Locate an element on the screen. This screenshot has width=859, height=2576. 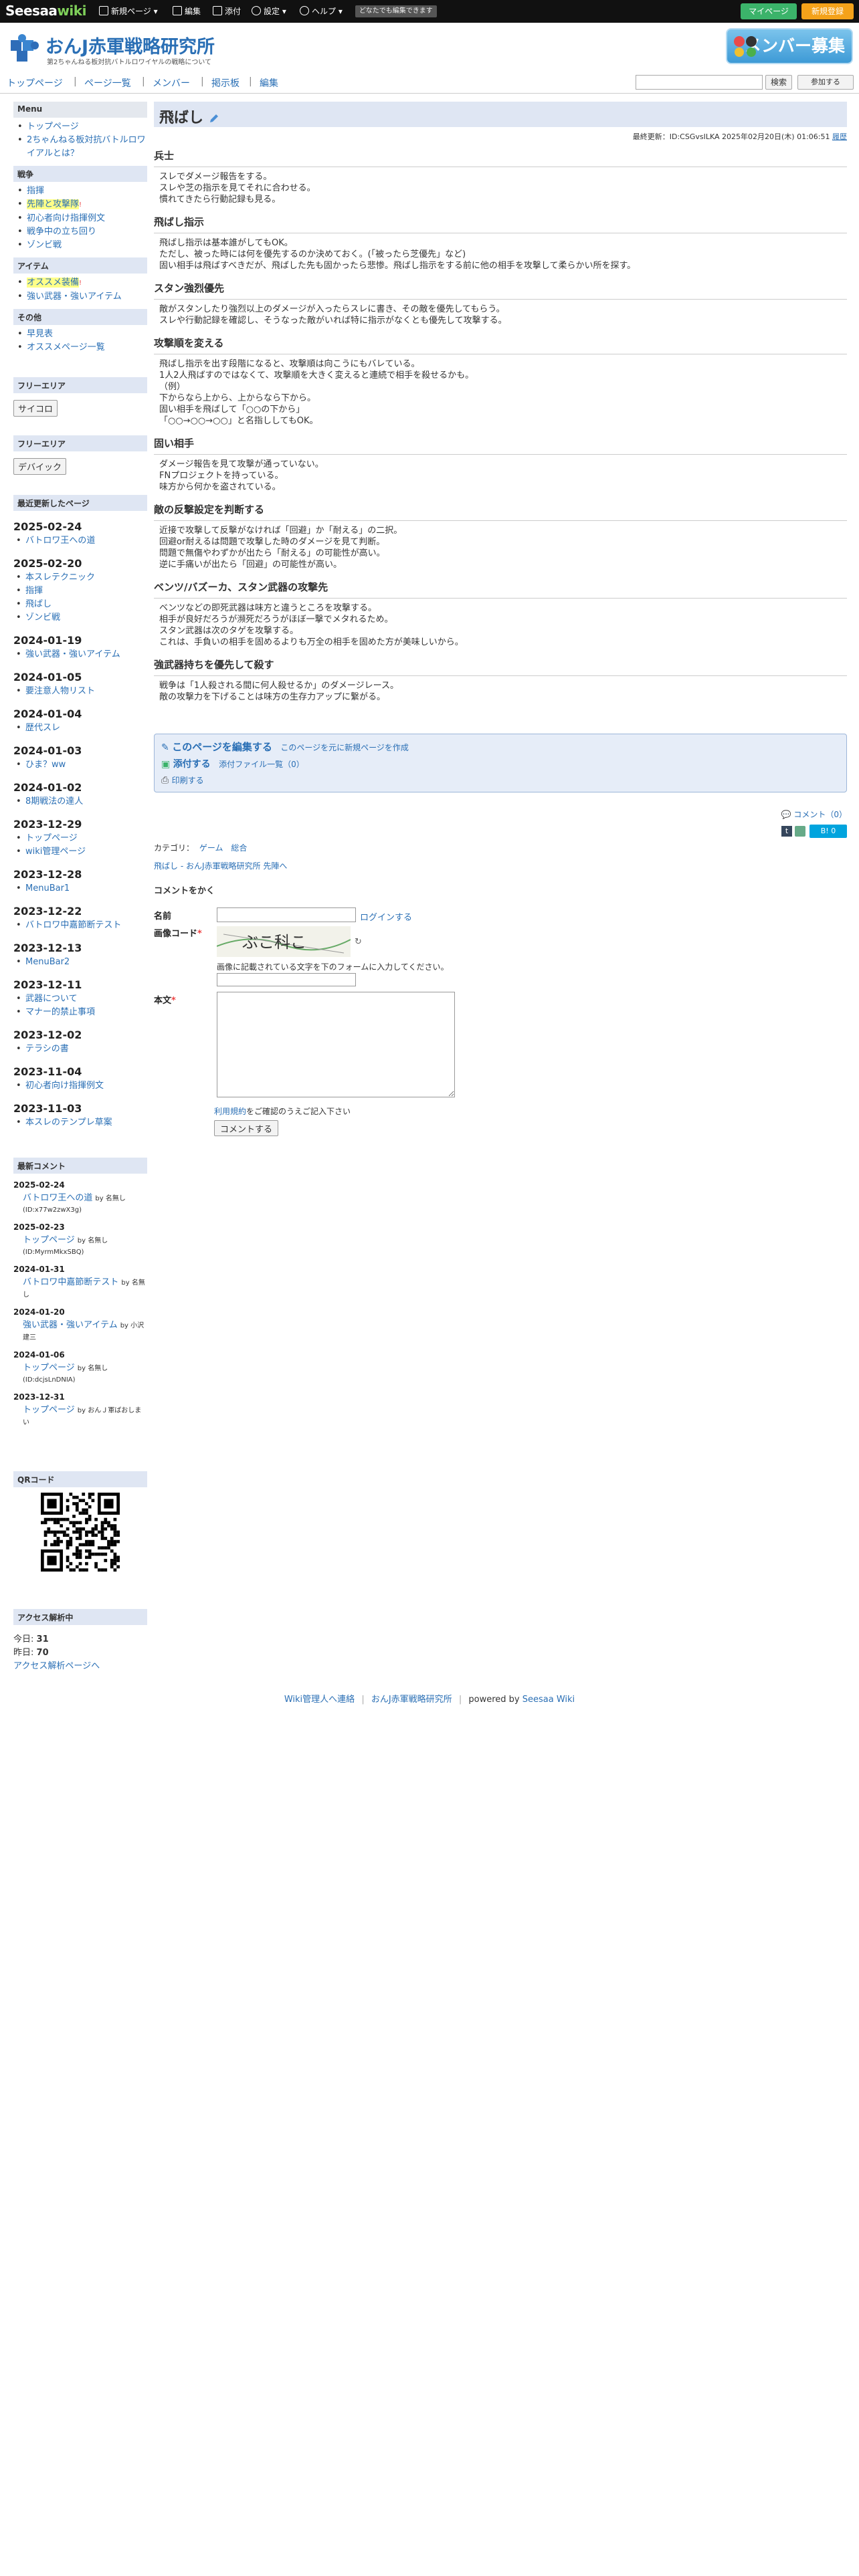
recent-page-link: バトロワ王への道 is located at coordinates (60, 541).